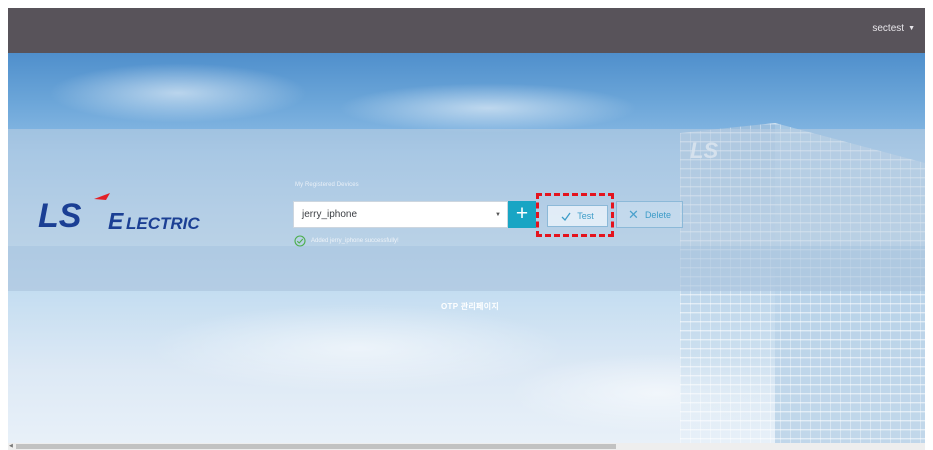  Describe the element at coordinates (466, 268) in the screenshot. I see `content-band-lower` at that location.